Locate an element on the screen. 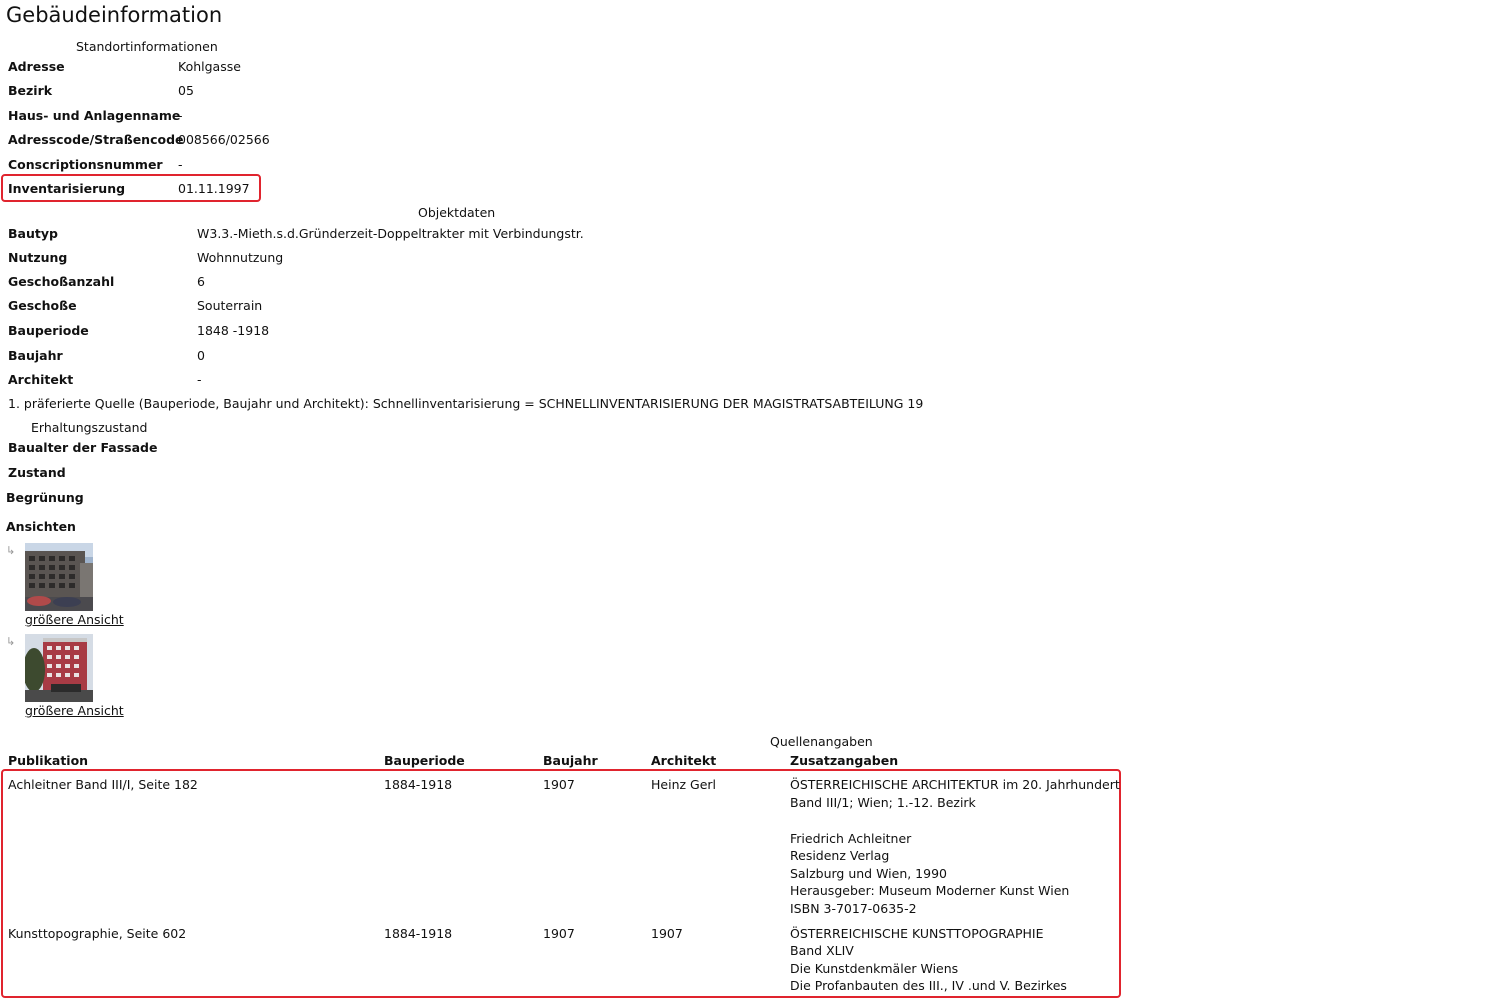 The height and width of the screenshot is (1000, 1500). label-adresscode: Adresscode/Straßencode is located at coordinates (96, 139).